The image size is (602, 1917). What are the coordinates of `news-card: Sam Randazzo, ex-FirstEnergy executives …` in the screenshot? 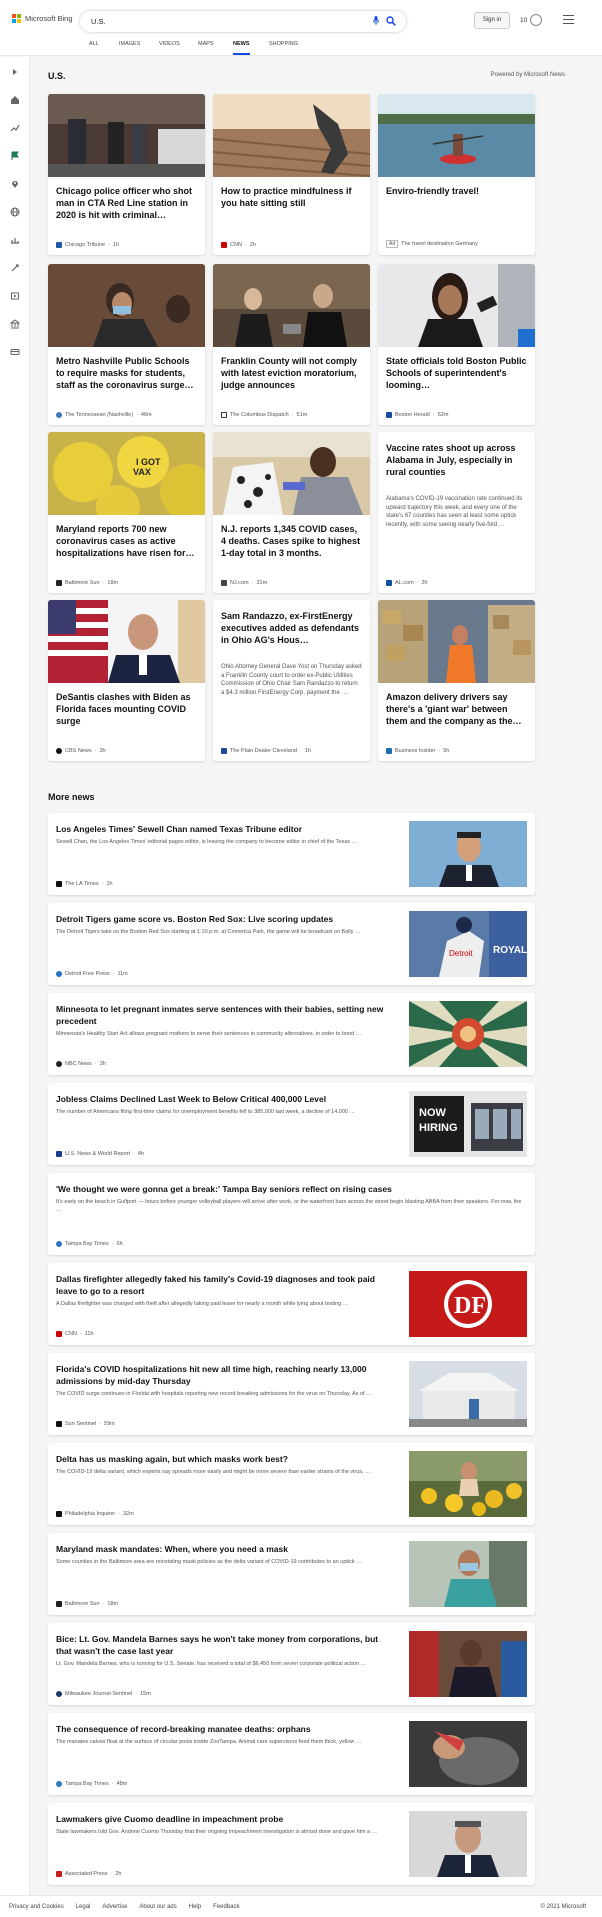 It's located at (291, 680).